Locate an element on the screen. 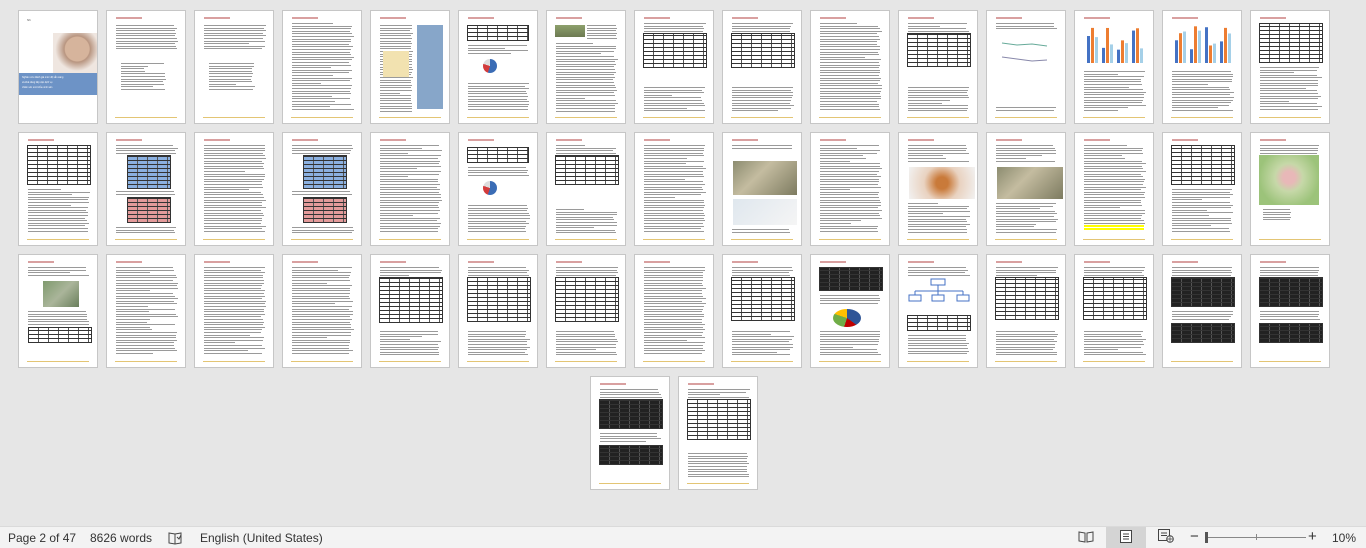 The height and width of the screenshot is (548, 1366). proofing-book-icon is located at coordinates (175, 537).